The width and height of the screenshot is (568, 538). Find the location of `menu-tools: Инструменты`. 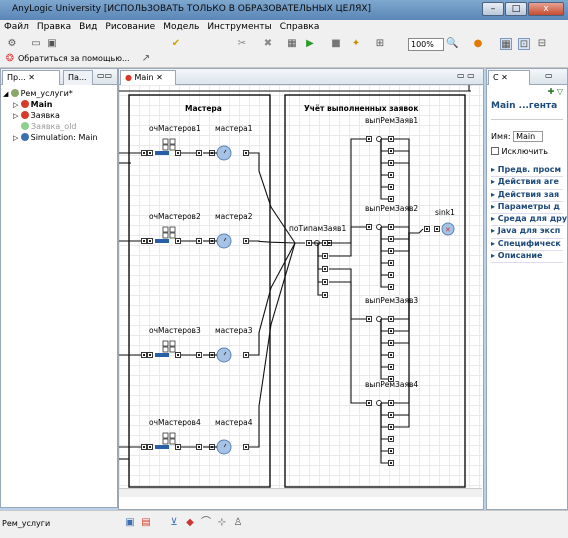

menu-tools: Инструменты is located at coordinates (239, 26).